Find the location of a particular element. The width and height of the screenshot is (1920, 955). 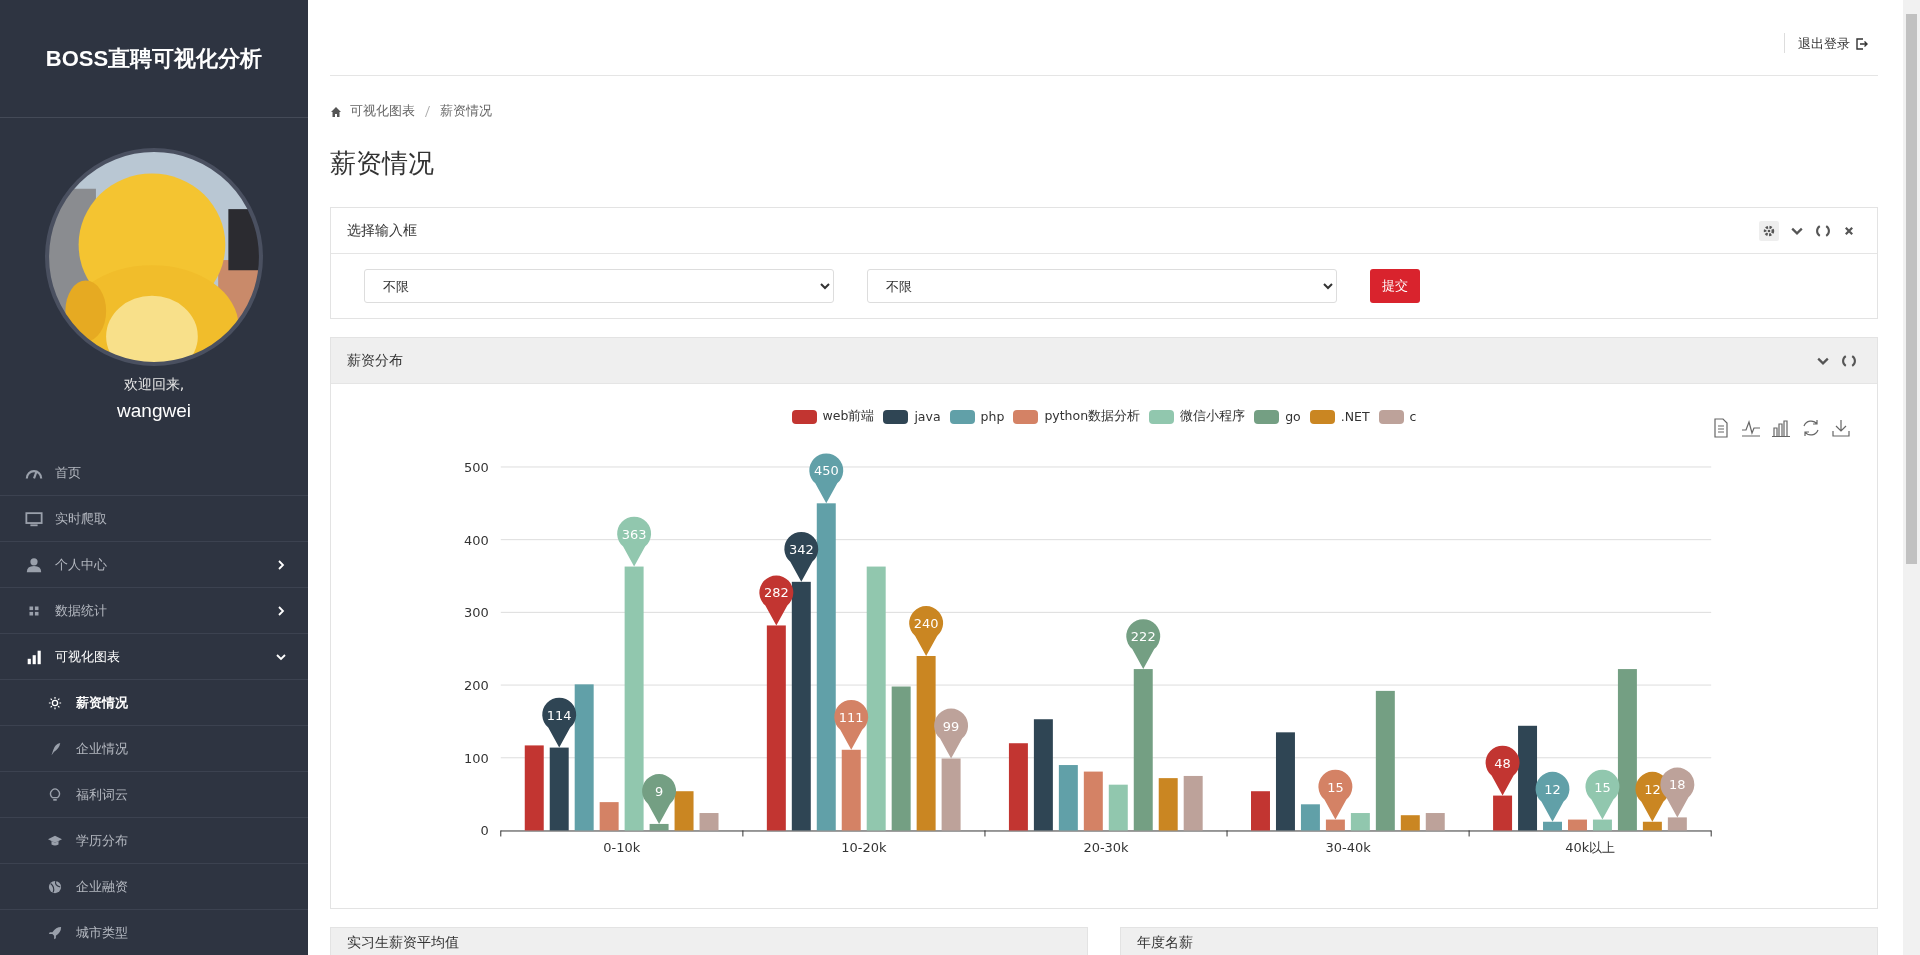

legend-item: go is located at coordinates (1277, 416).